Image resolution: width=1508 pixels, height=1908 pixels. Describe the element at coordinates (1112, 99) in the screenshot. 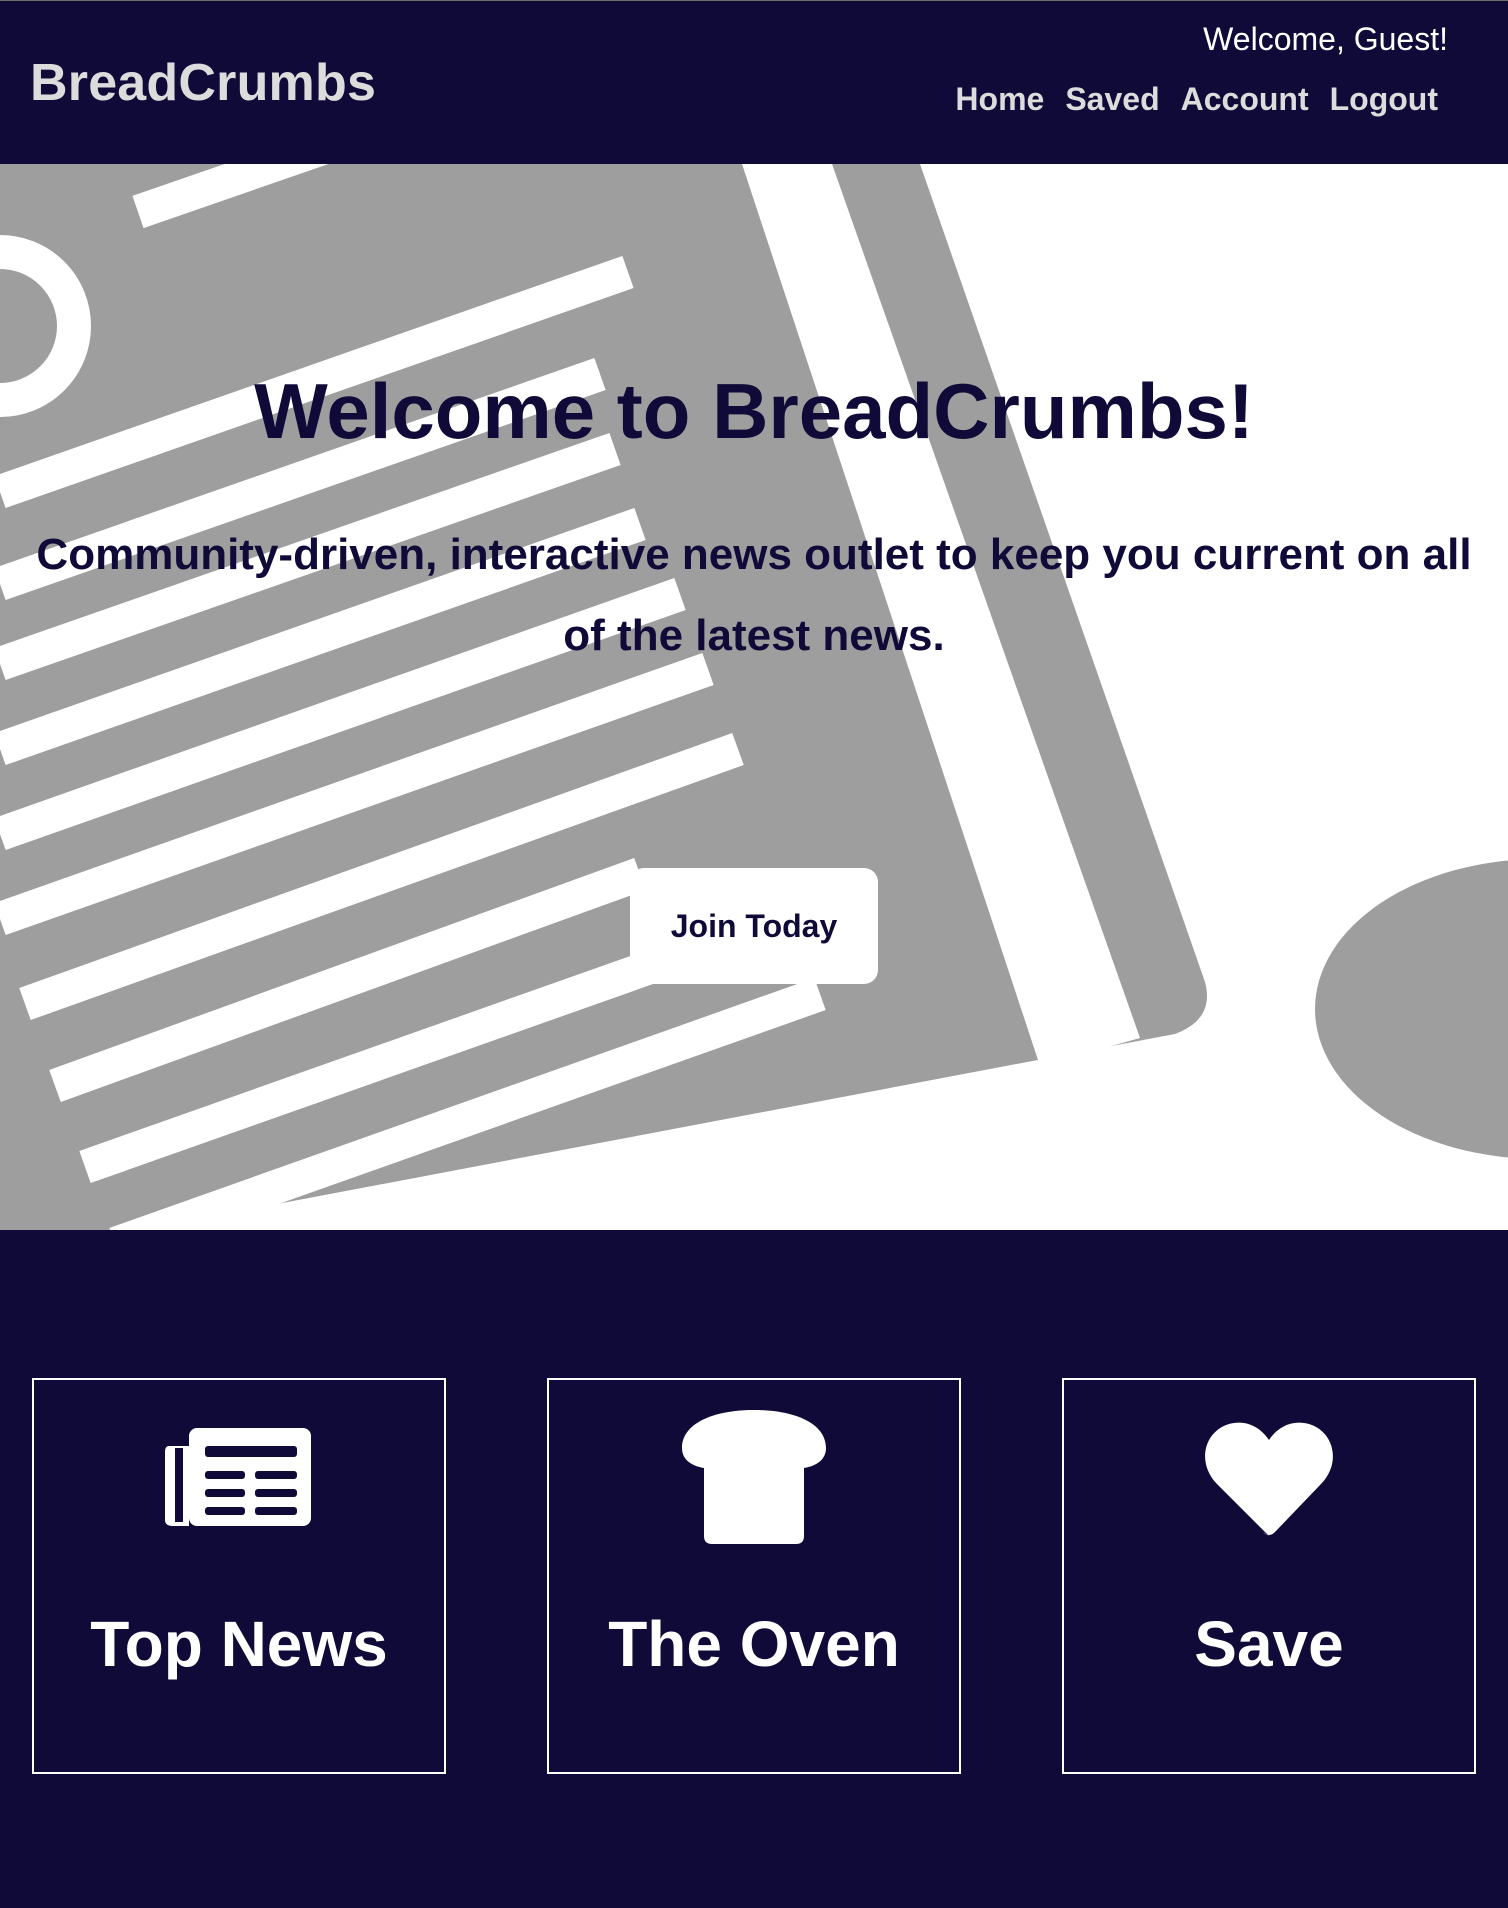

I see `nav-saved-link: Saved` at that location.